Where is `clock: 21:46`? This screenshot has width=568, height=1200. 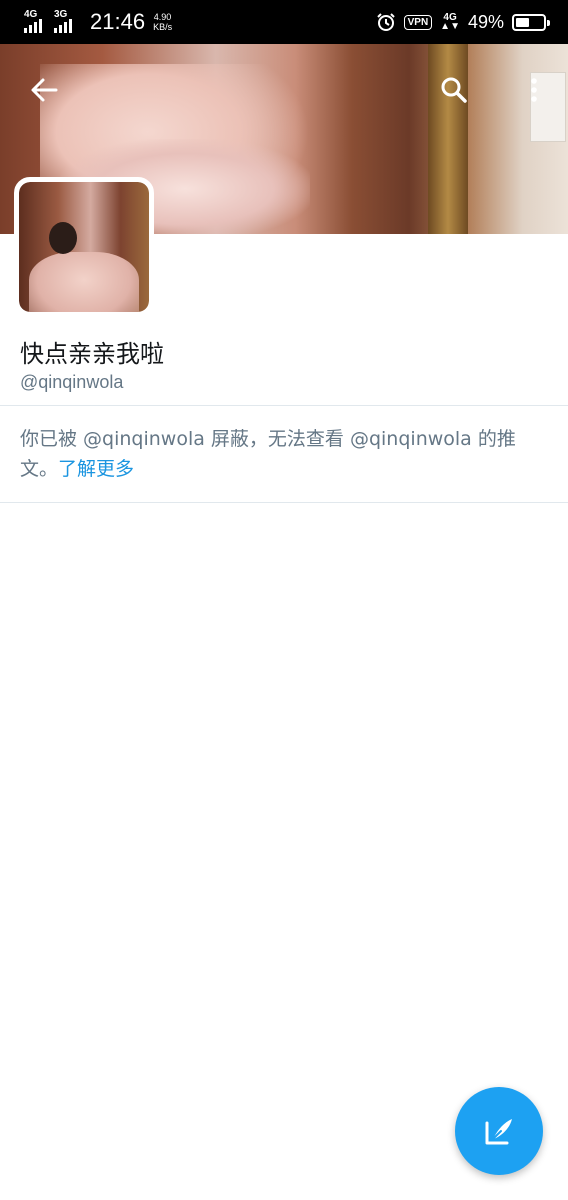 clock: 21:46 is located at coordinates (118, 21).